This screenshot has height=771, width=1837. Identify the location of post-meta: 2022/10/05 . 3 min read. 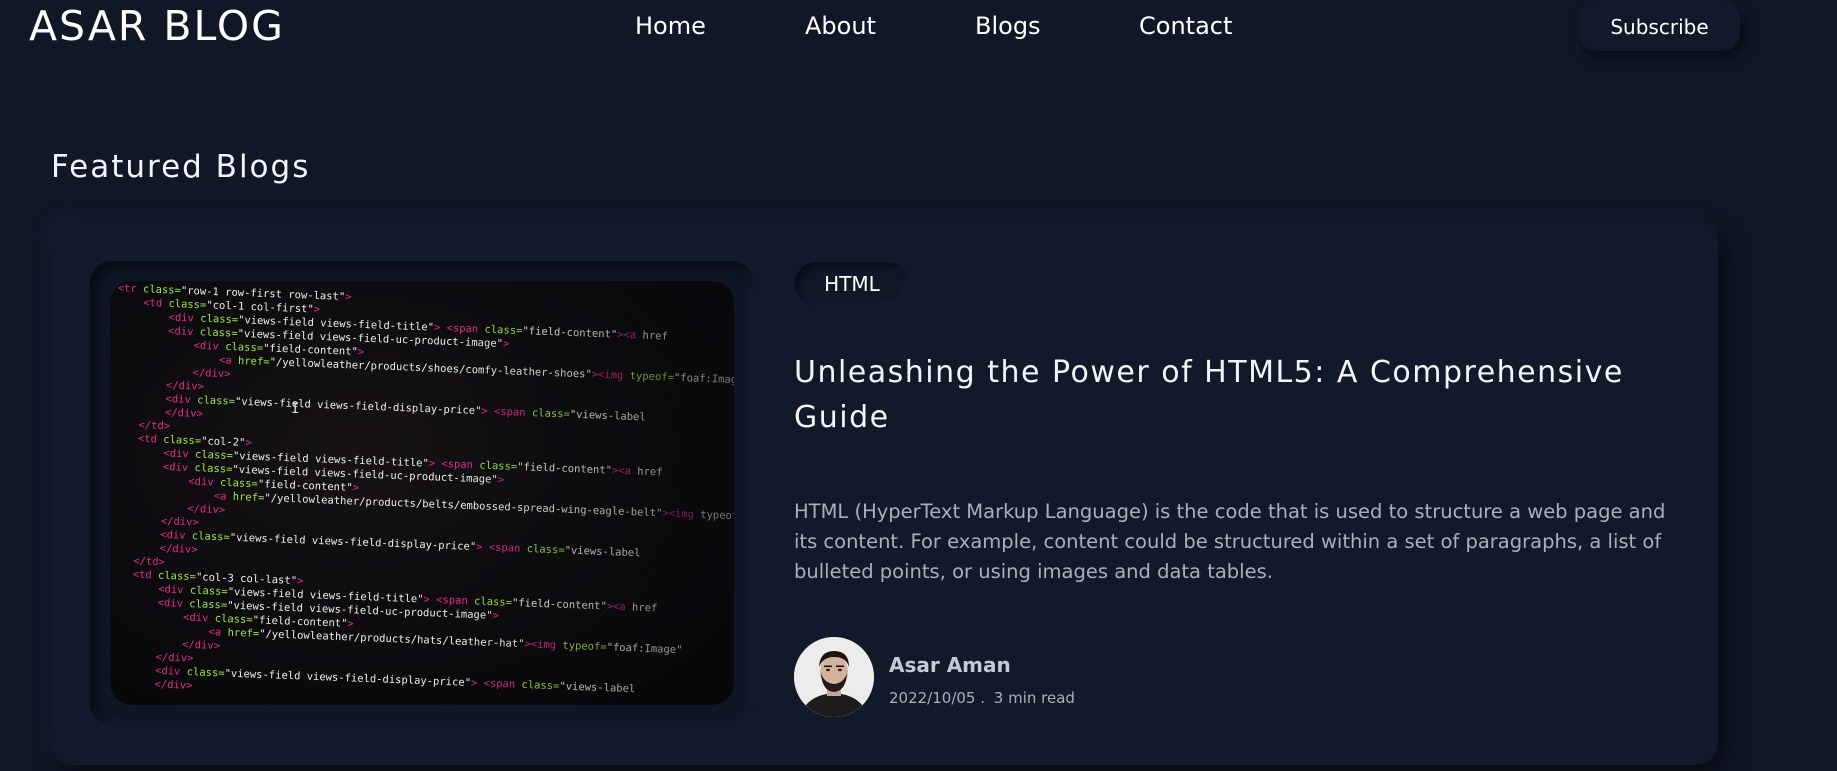
(984, 698).